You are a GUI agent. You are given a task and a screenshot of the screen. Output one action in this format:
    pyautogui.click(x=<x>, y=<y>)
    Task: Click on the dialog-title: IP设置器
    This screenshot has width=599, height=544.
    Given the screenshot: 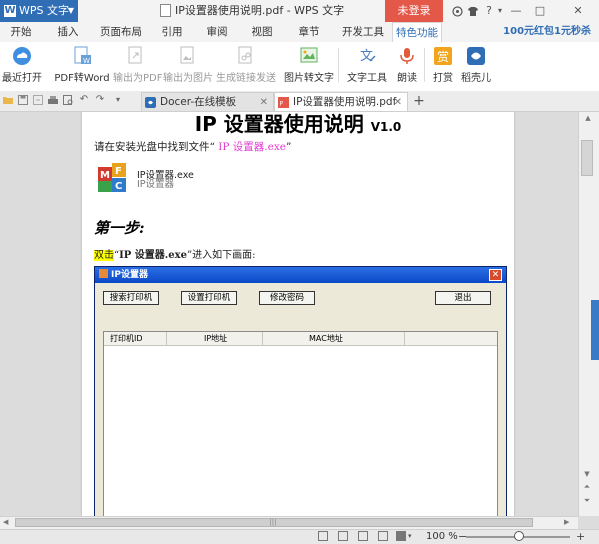 What is the action you would take?
    pyautogui.click(x=129, y=275)
    